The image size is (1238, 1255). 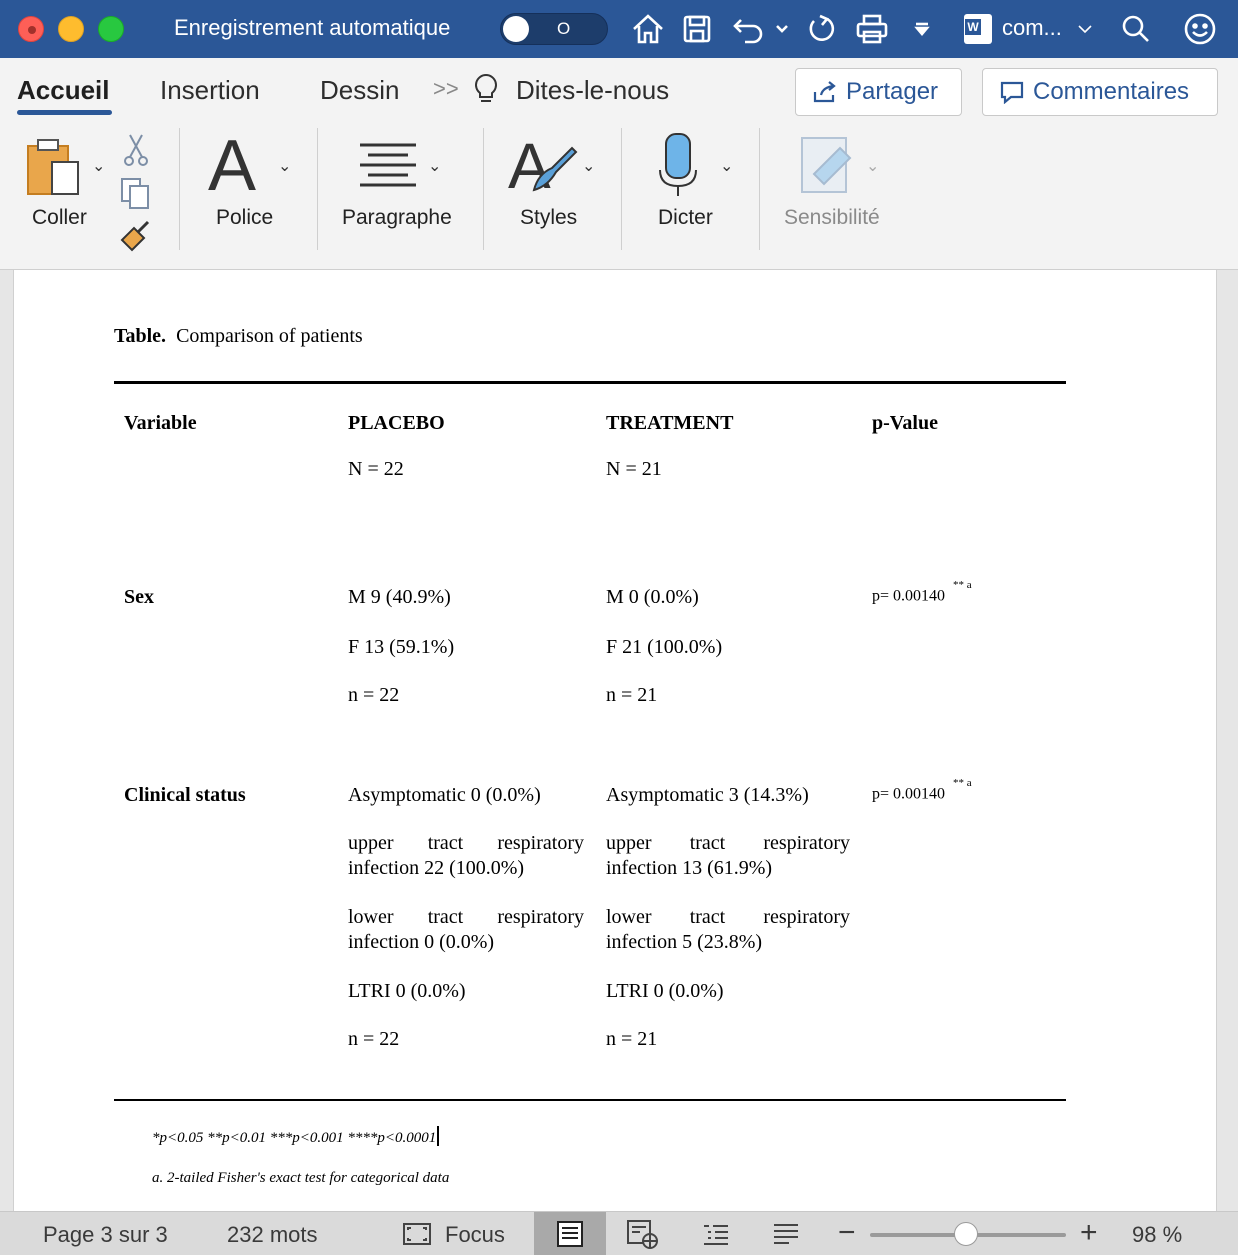 I want to click on search-icon, so click(x=1136, y=29).